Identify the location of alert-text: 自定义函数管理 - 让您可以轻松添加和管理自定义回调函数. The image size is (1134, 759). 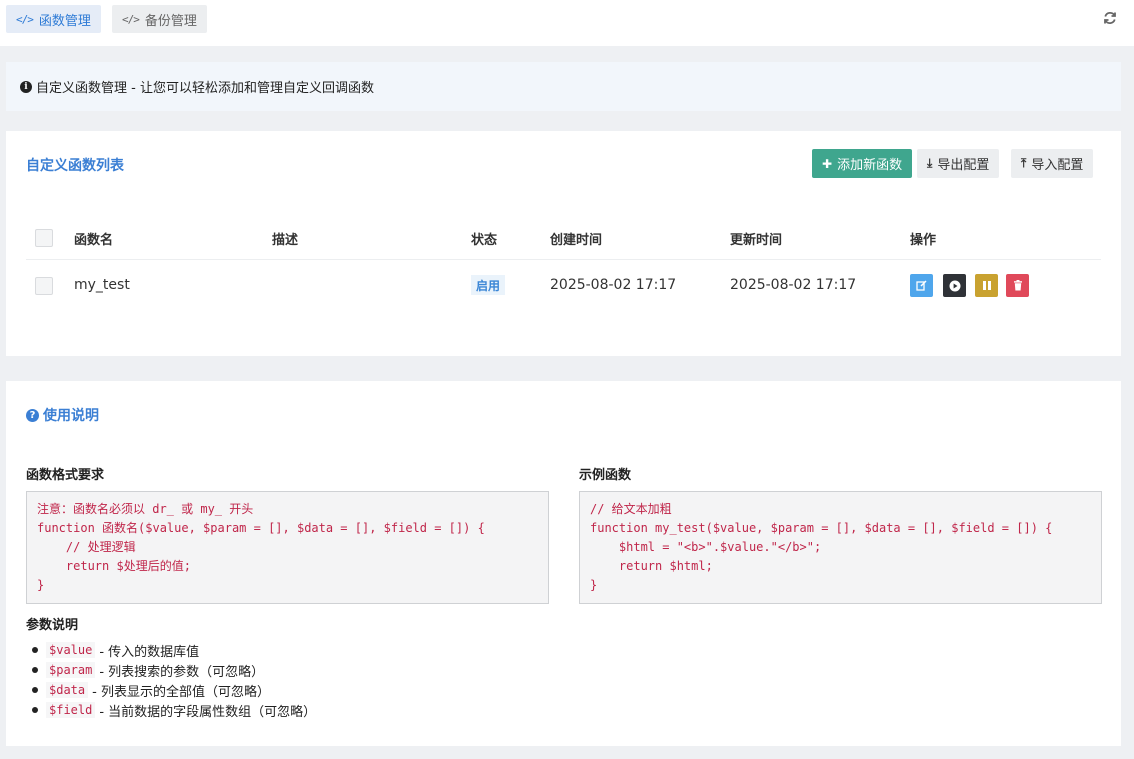
(205, 88).